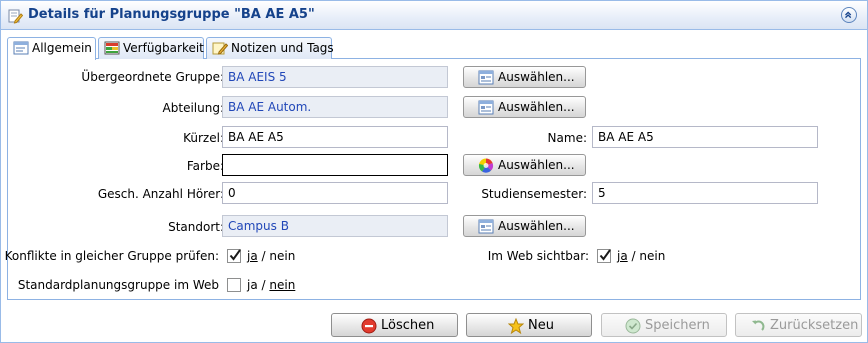  What do you see at coordinates (112, 48) in the screenshot?
I see `calendar-grid-icon` at bounding box center [112, 48].